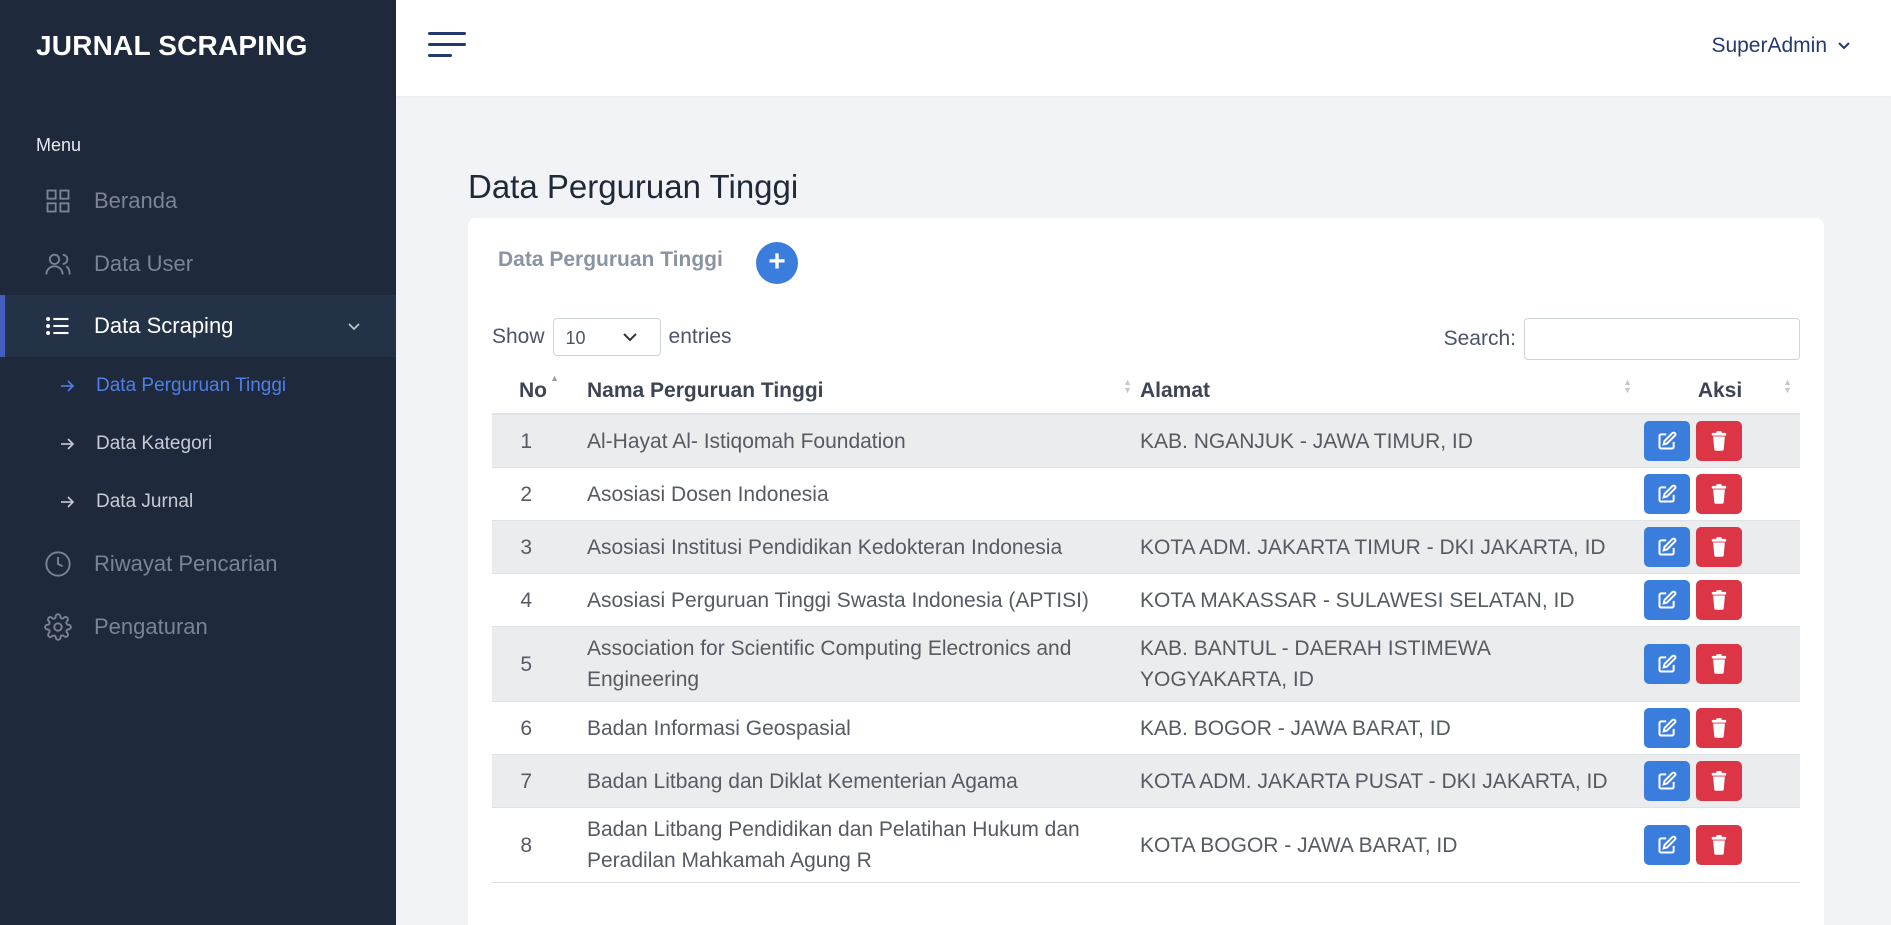  I want to click on show-label: Show, so click(518, 336).